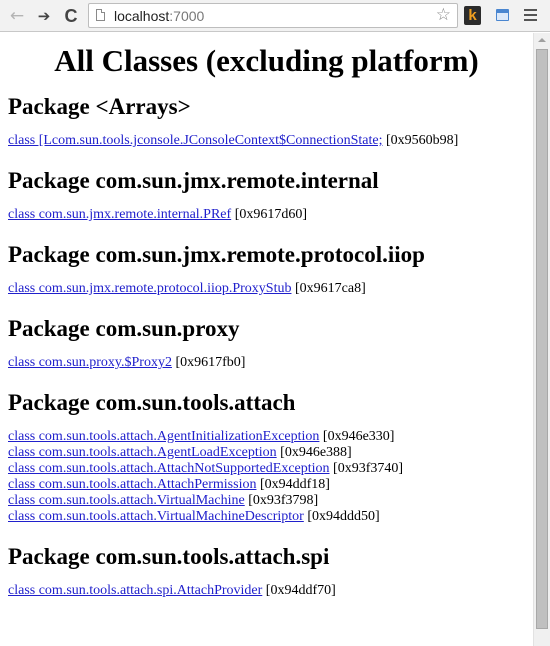  What do you see at coordinates (443, 15) in the screenshot?
I see `bookmark-star-icon: ☆` at bounding box center [443, 15].